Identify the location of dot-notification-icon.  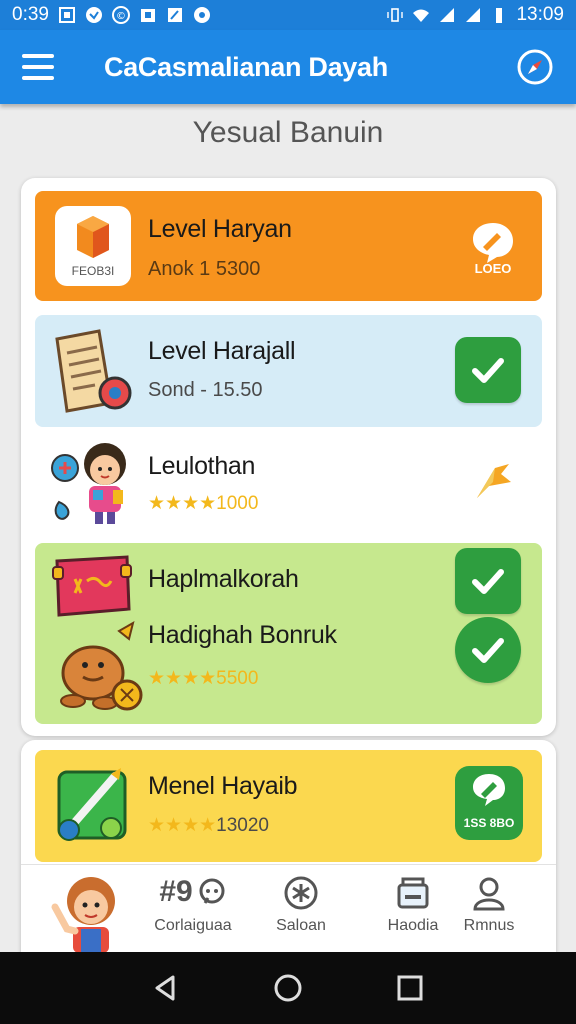
(202, 15).